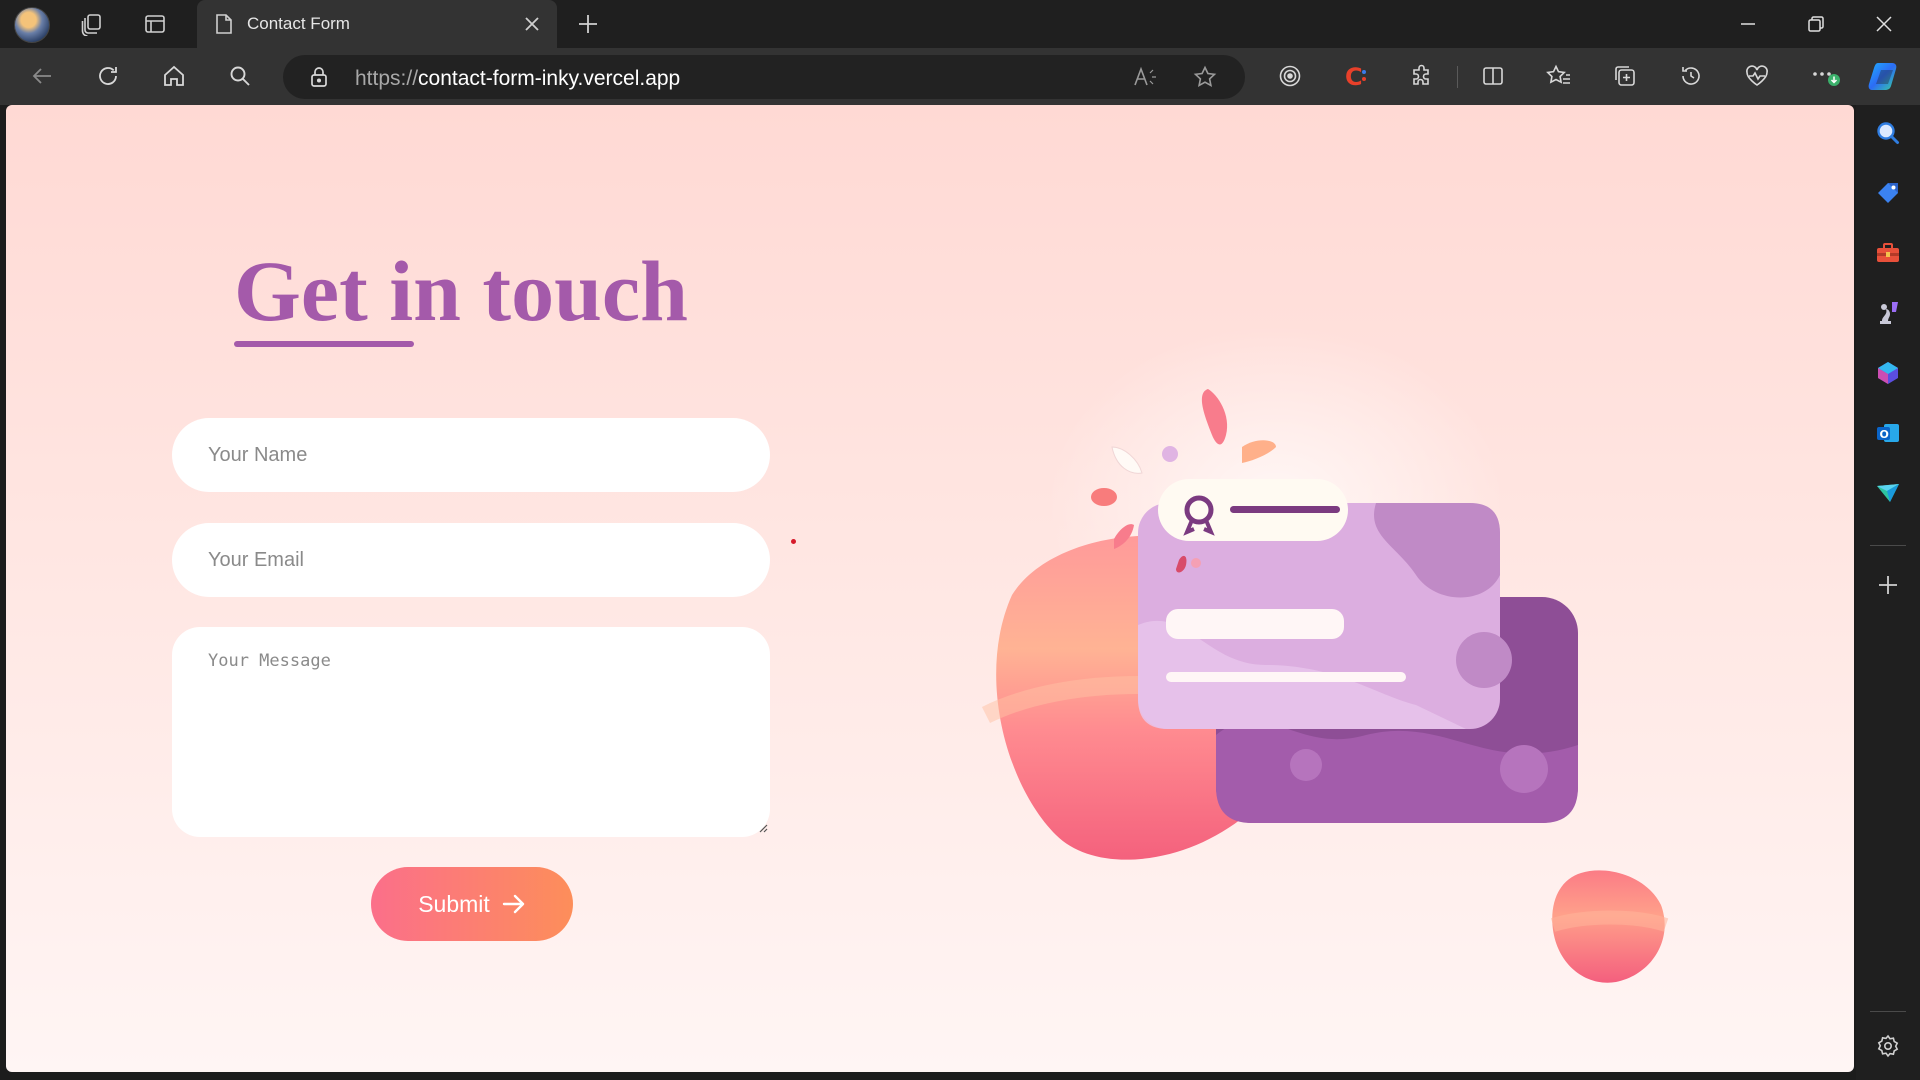 This screenshot has width=1920, height=1080. I want to click on submit-button: Submit, so click(472, 904).